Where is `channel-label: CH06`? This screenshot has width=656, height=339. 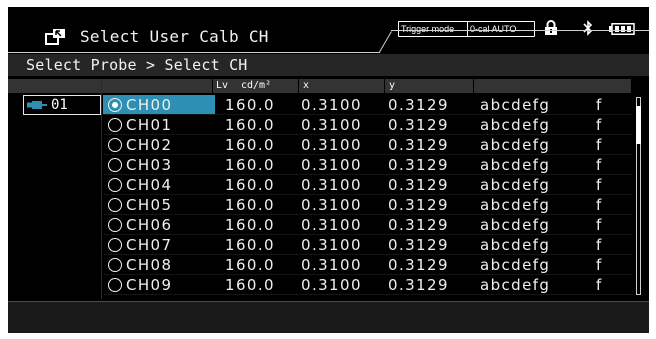 channel-label: CH06 is located at coordinates (149, 225).